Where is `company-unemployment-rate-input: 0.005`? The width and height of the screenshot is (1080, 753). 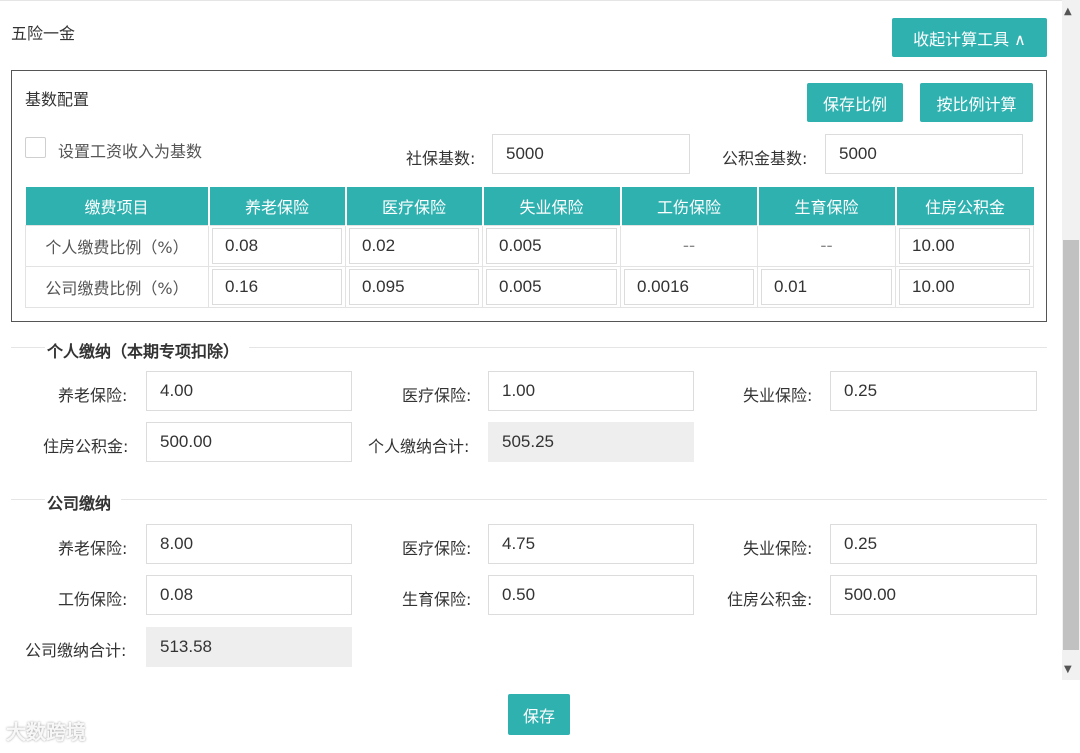
company-unemployment-rate-input: 0.005 is located at coordinates (551, 286).